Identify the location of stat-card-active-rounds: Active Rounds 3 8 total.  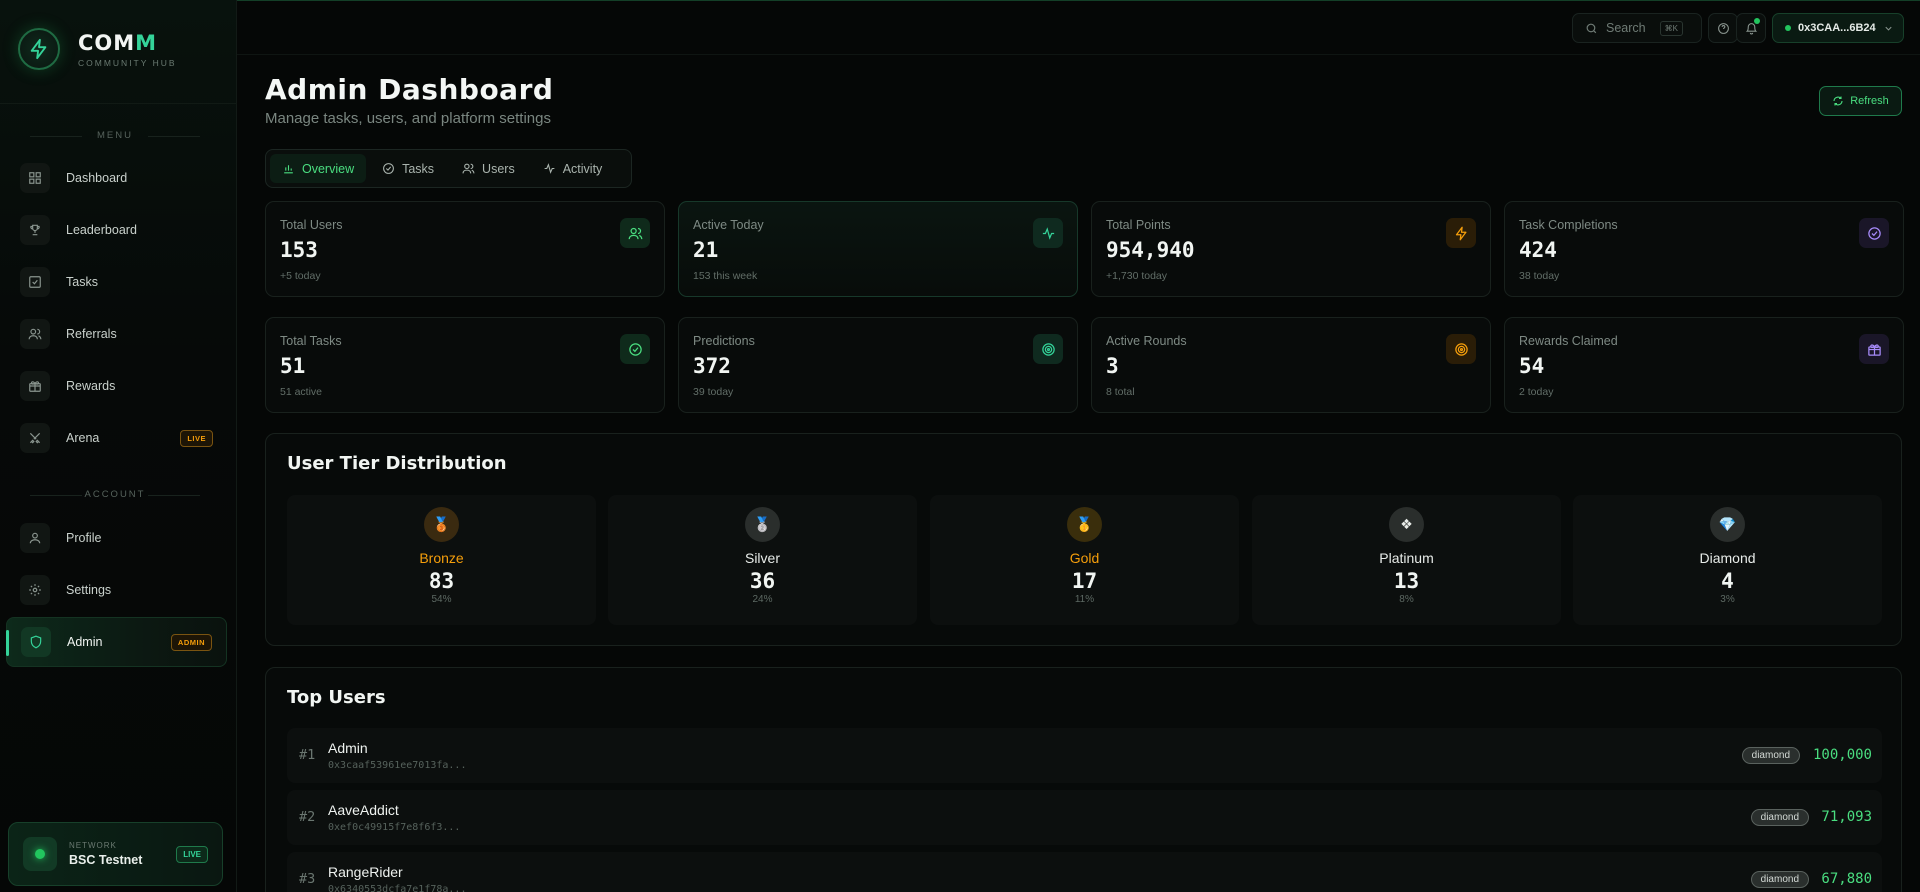
(1291, 365).